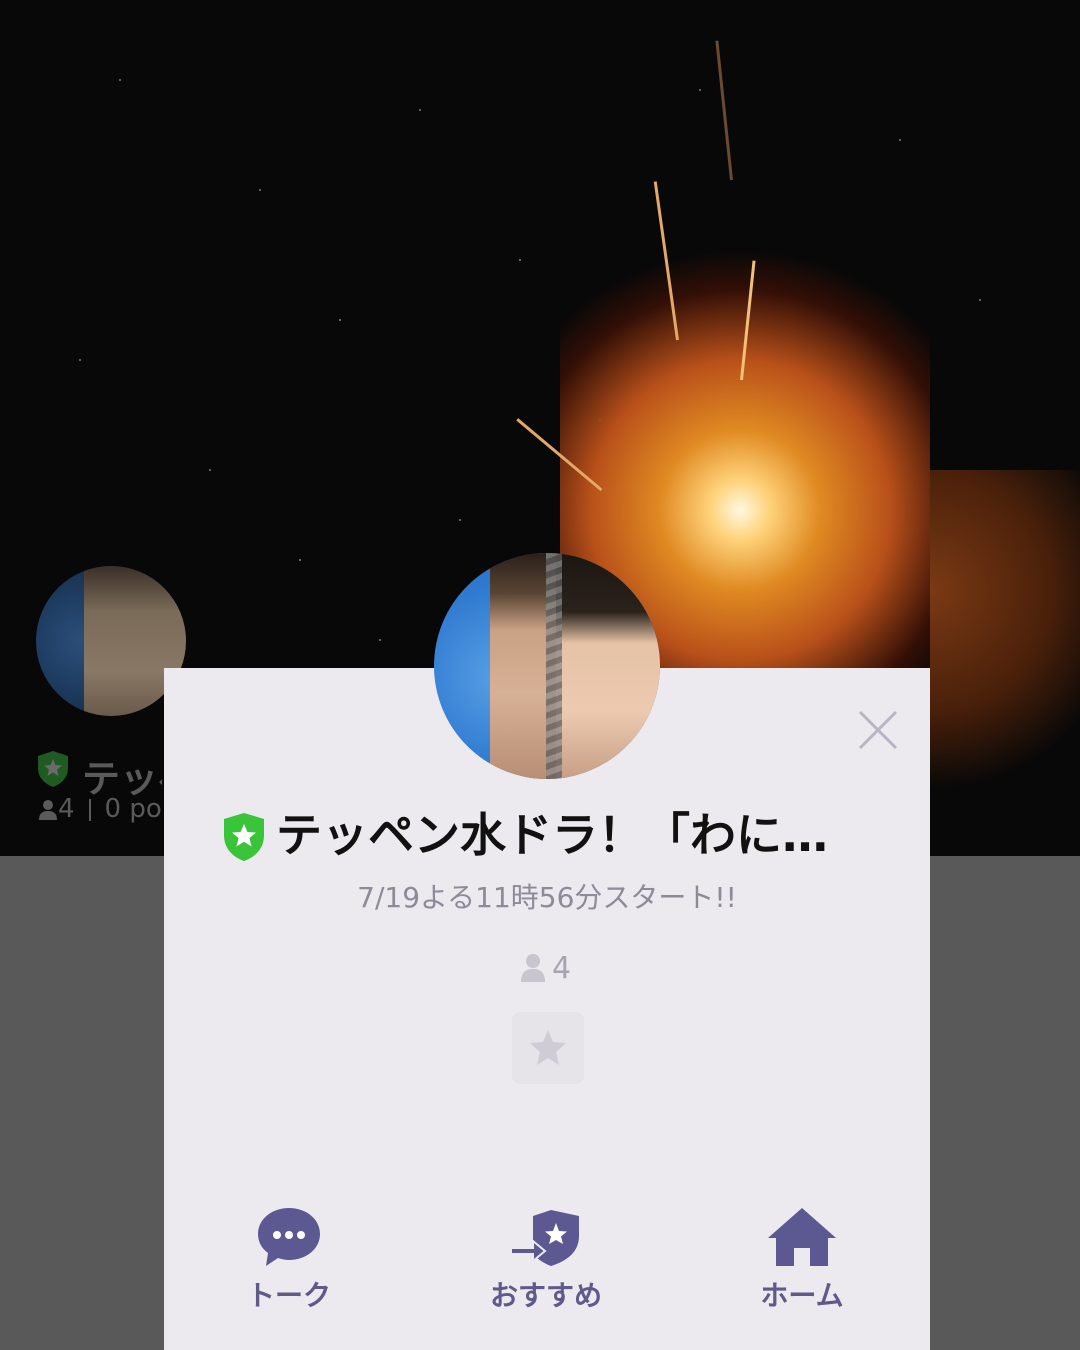 Image resolution: width=1080 pixels, height=1350 pixels. I want to click on favorite-button, so click(548, 1048).